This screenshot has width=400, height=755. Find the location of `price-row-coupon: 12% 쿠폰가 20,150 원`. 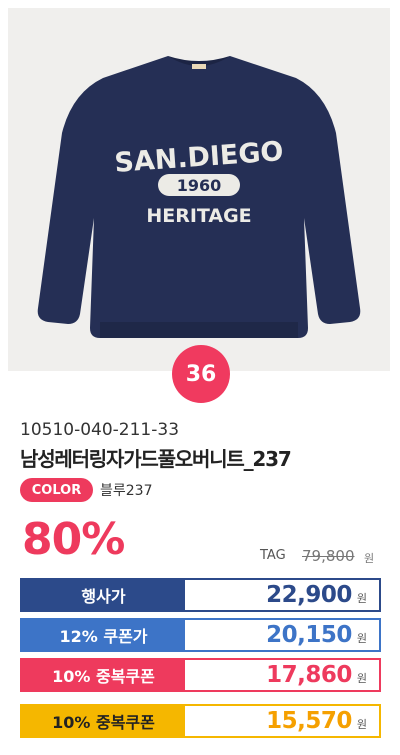

price-row-coupon: 12% 쿠폰가 20,150 원 is located at coordinates (200, 635).